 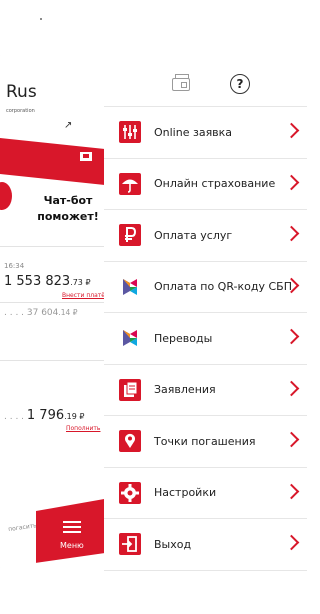 What do you see at coordinates (205, 85) in the screenshot?
I see `drawer-header: ?` at bounding box center [205, 85].